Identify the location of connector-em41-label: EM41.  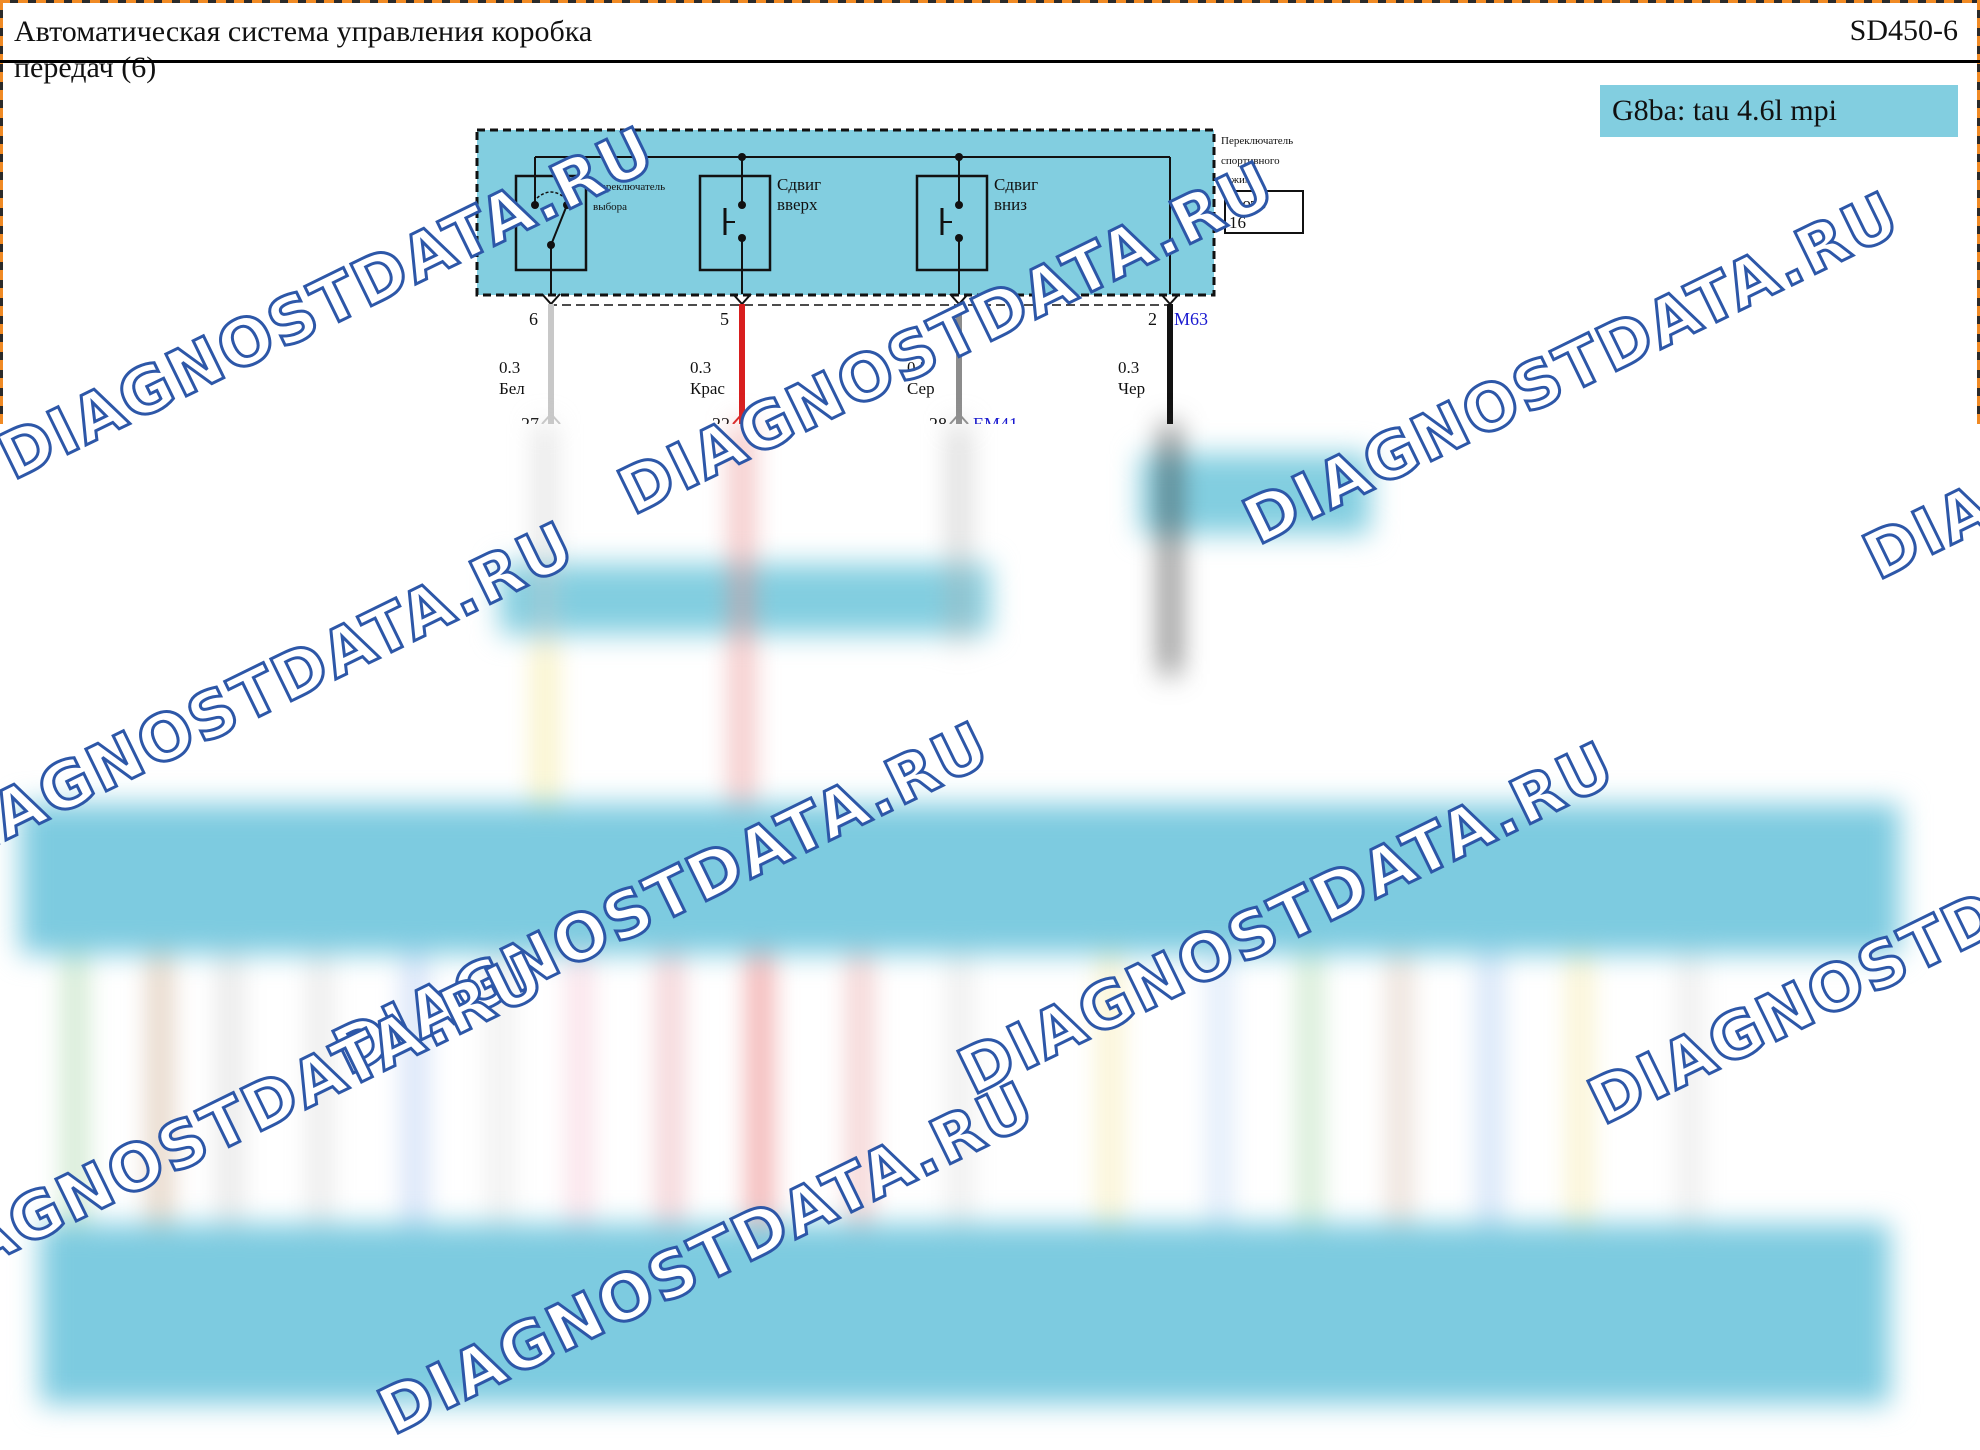
(995, 419).